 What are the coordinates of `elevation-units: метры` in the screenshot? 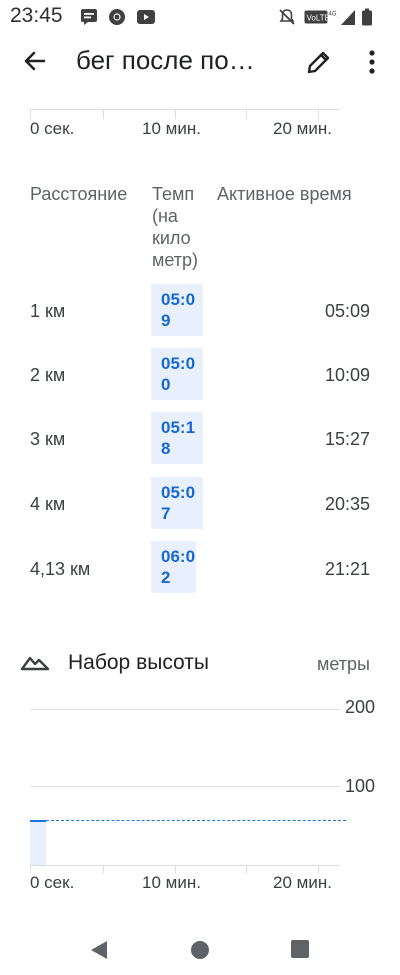 It's located at (343, 664).